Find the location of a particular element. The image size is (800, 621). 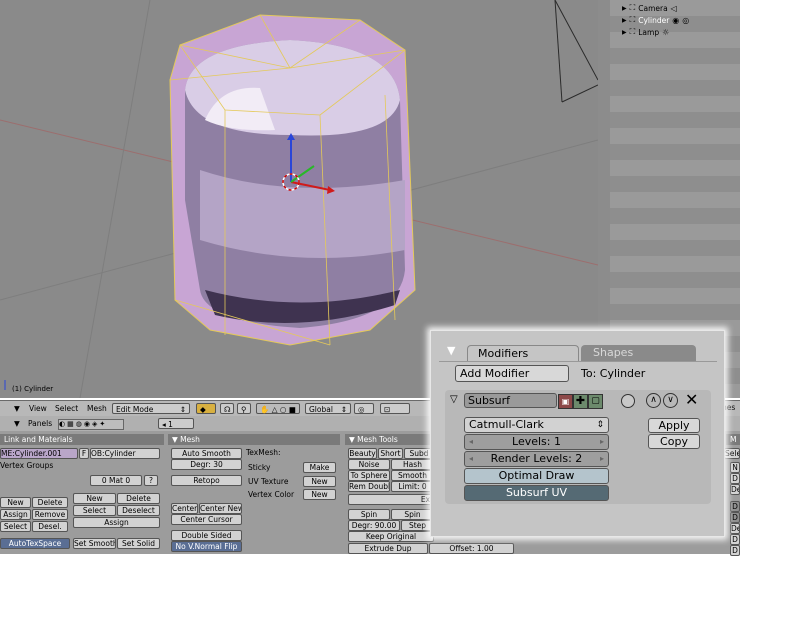

vgroup-select-button: Select is located at coordinates (15, 526).